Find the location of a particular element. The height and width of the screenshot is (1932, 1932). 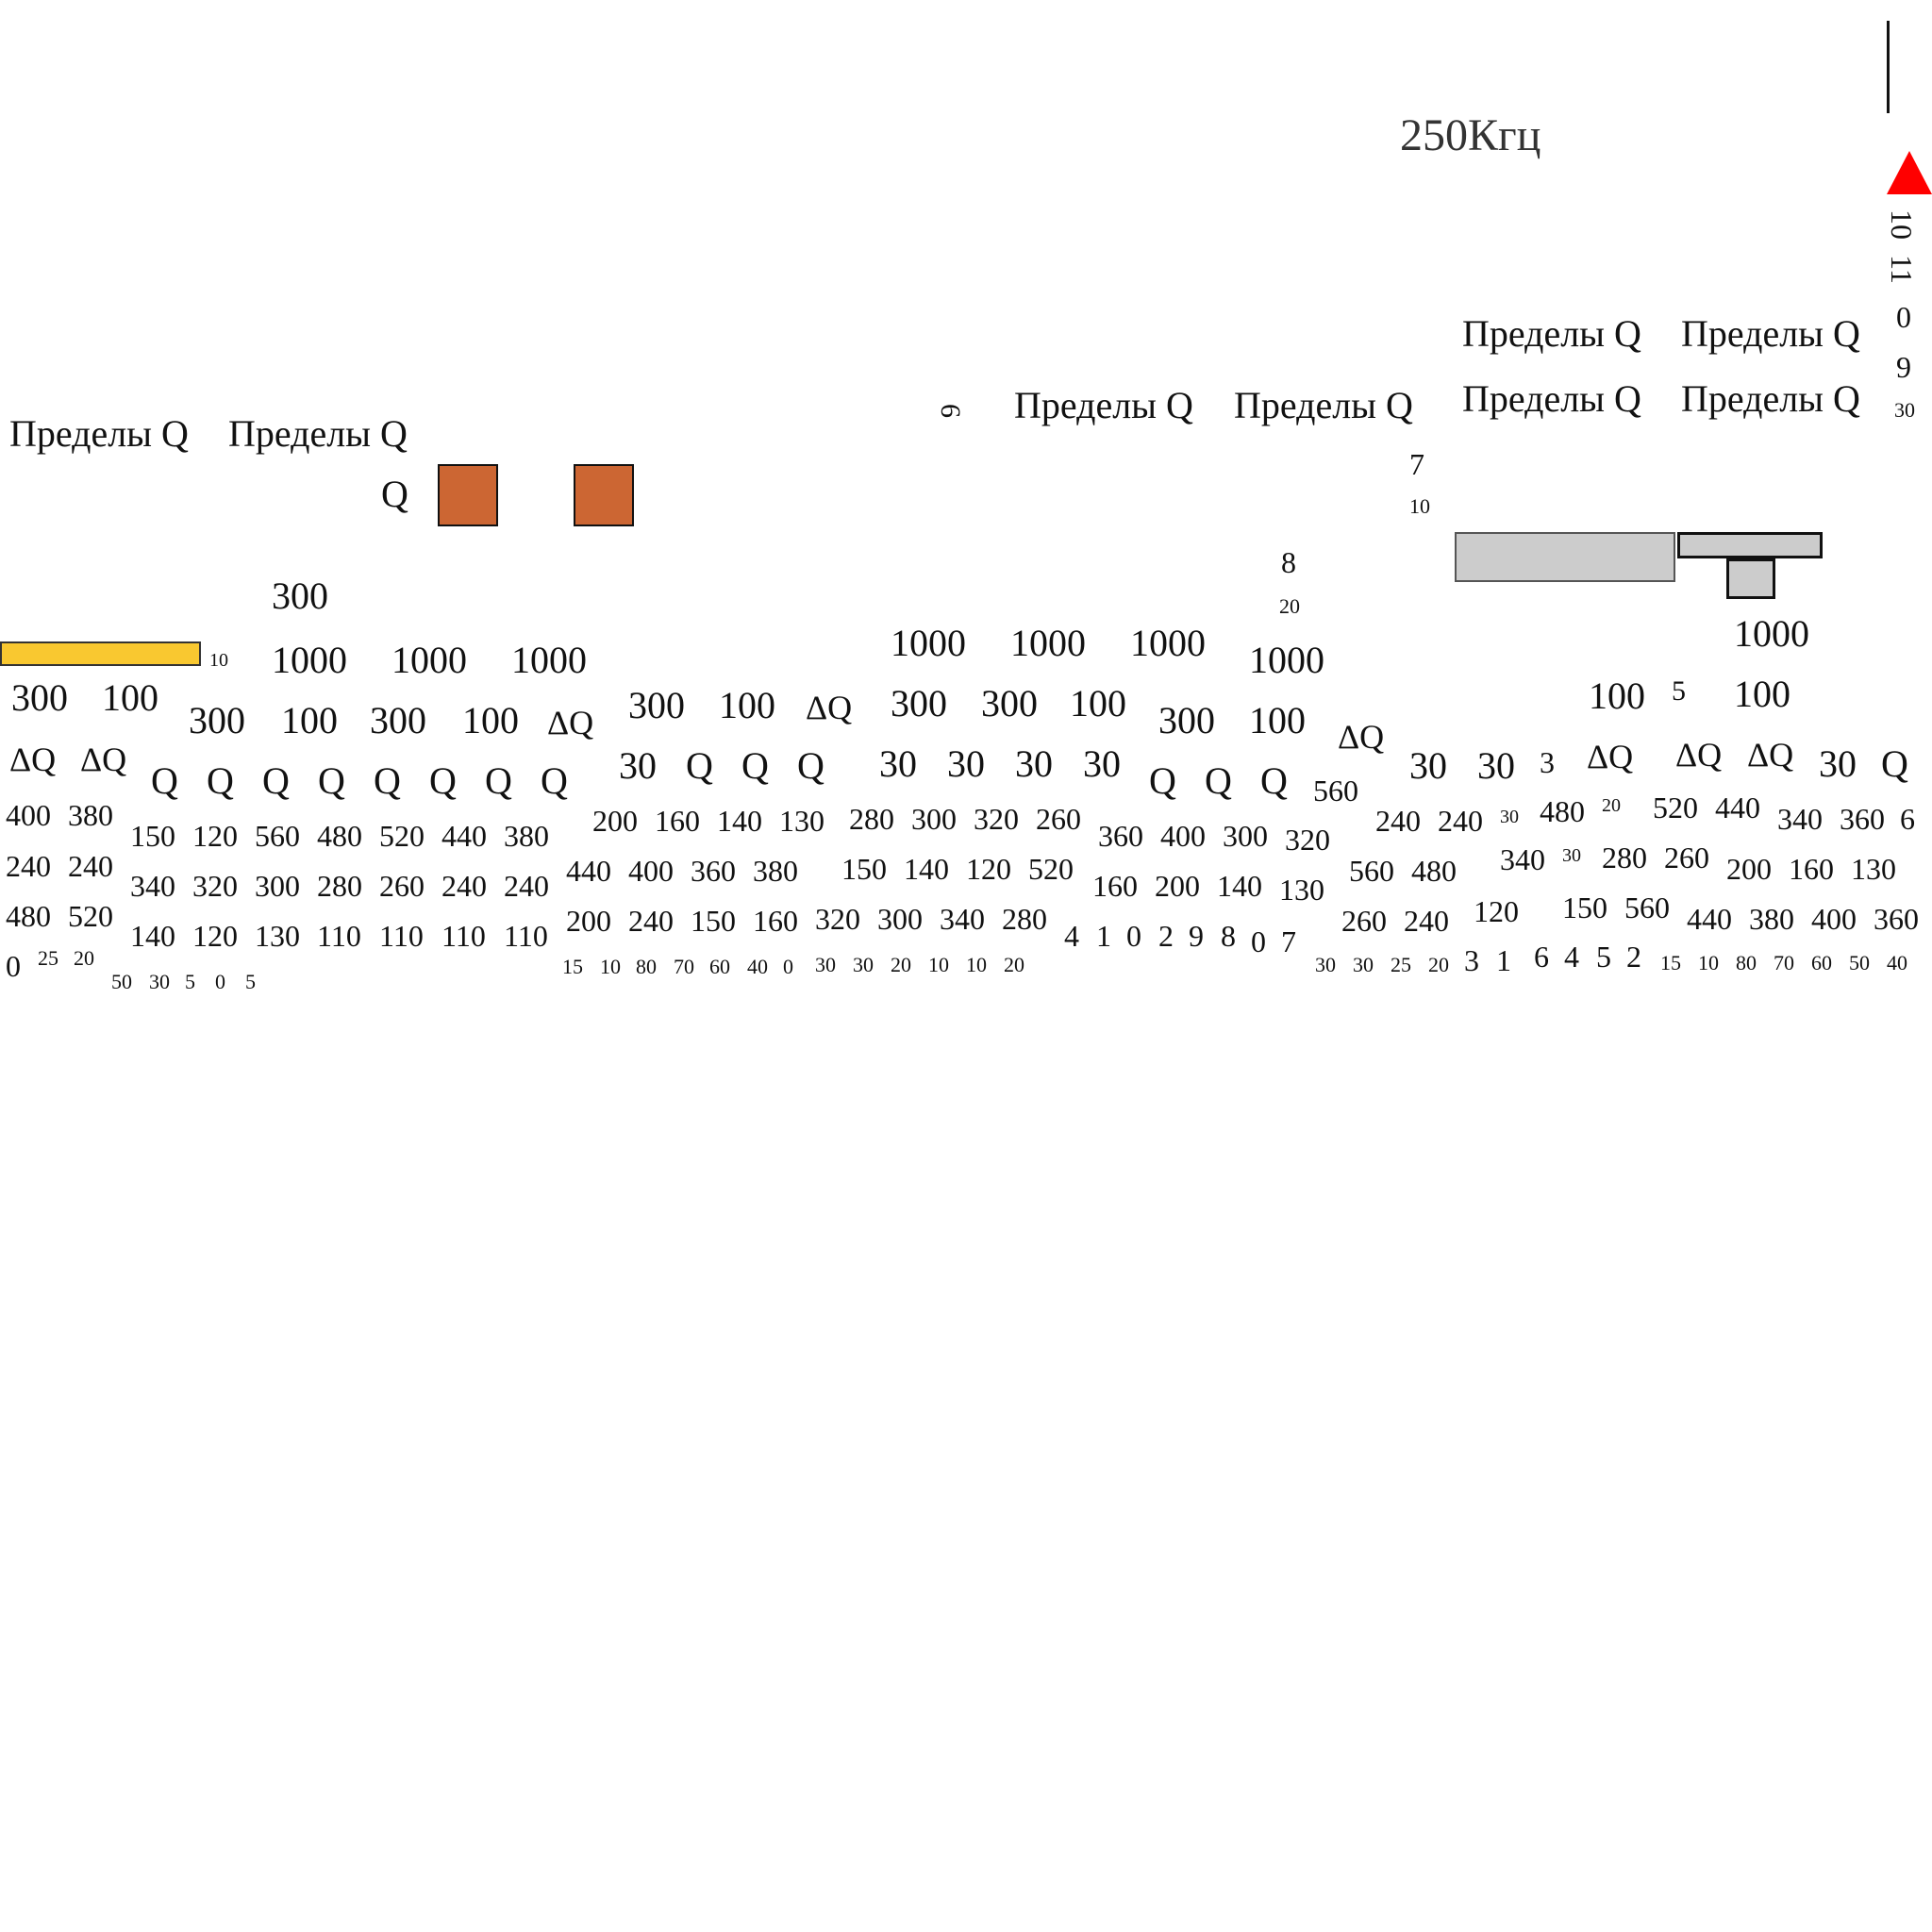

vertical-number-6: 6 is located at coordinates (951, 411).